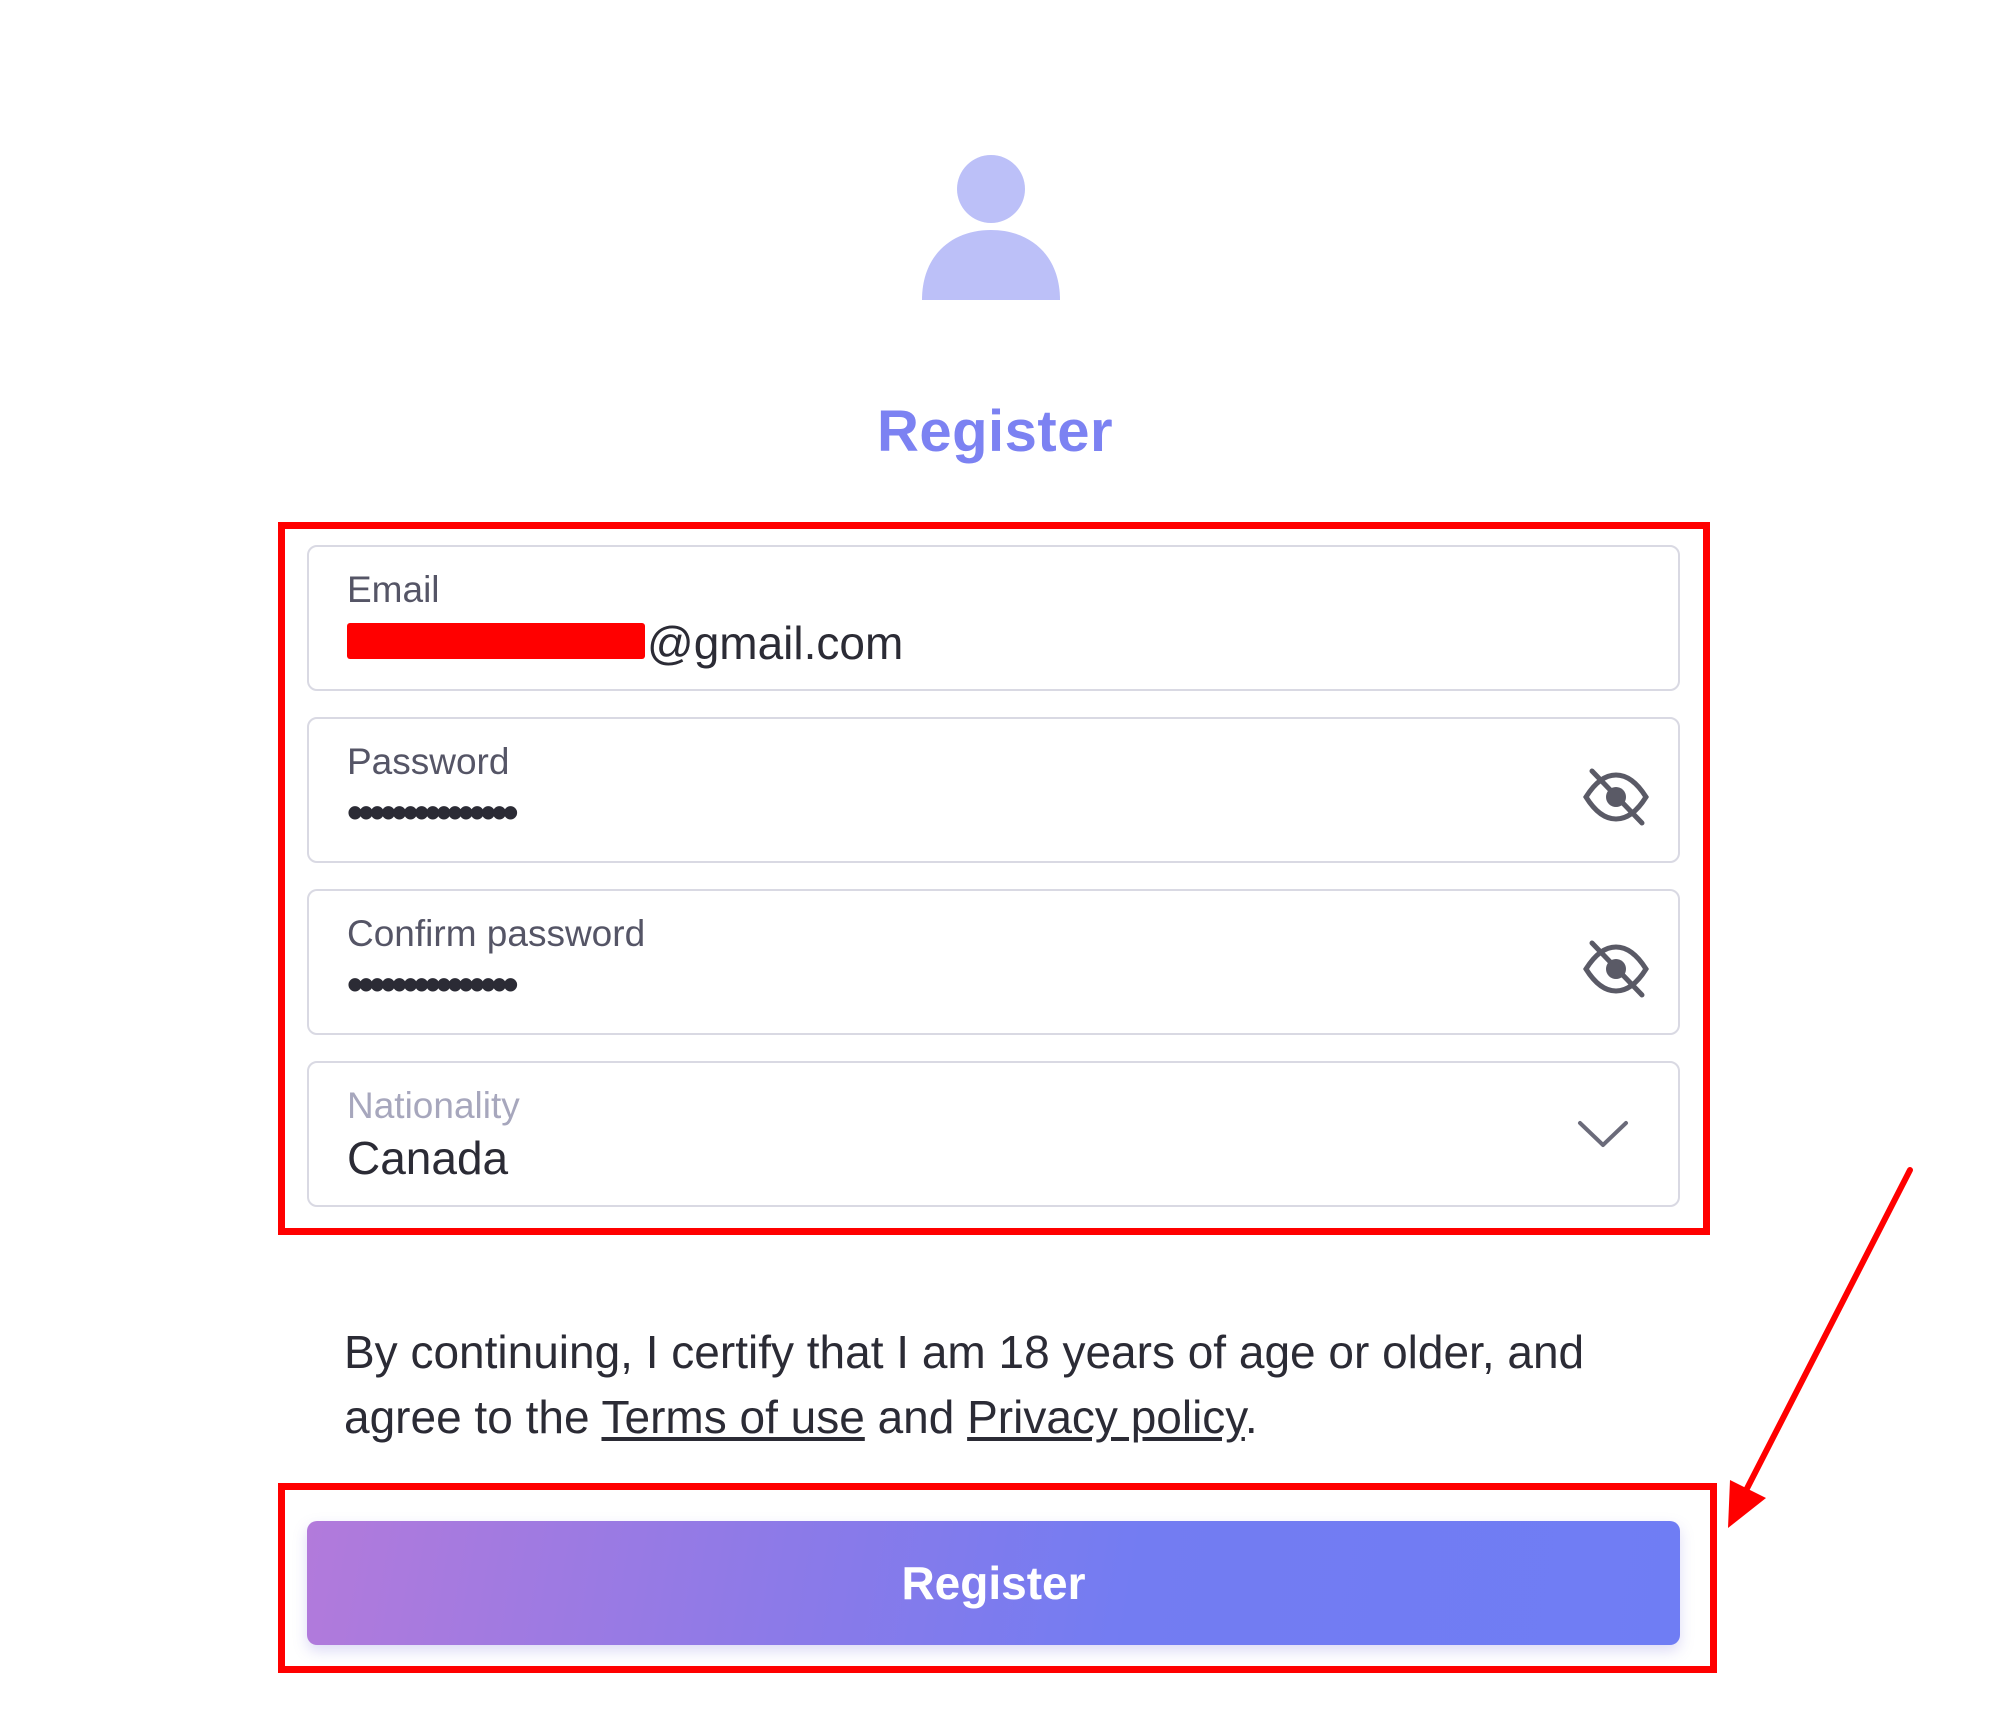 The image size is (2000, 1729). What do you see at coordinates (732, 1417) in the screenshot?
I see `terms-of-use-link: Terms of use` at bounding box center [732, 1417].